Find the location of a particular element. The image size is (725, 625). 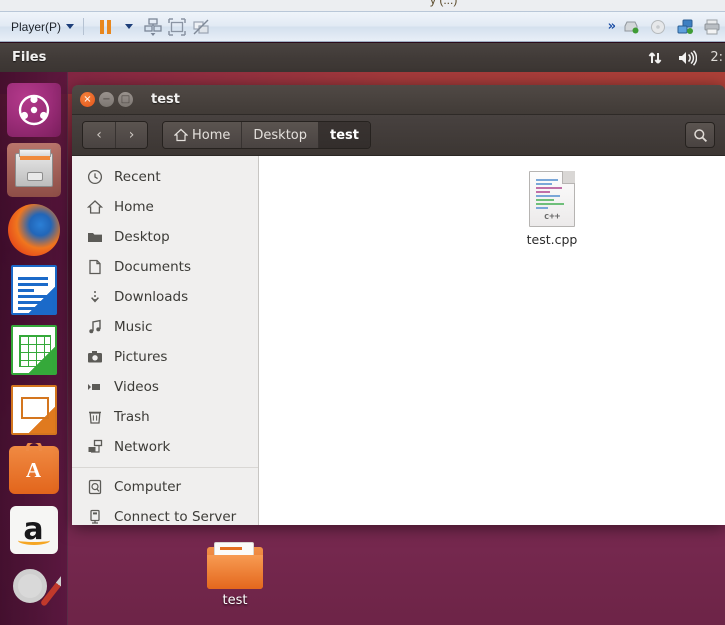

sidebar-item-computer: Computer is located at coordinates (165, 487).